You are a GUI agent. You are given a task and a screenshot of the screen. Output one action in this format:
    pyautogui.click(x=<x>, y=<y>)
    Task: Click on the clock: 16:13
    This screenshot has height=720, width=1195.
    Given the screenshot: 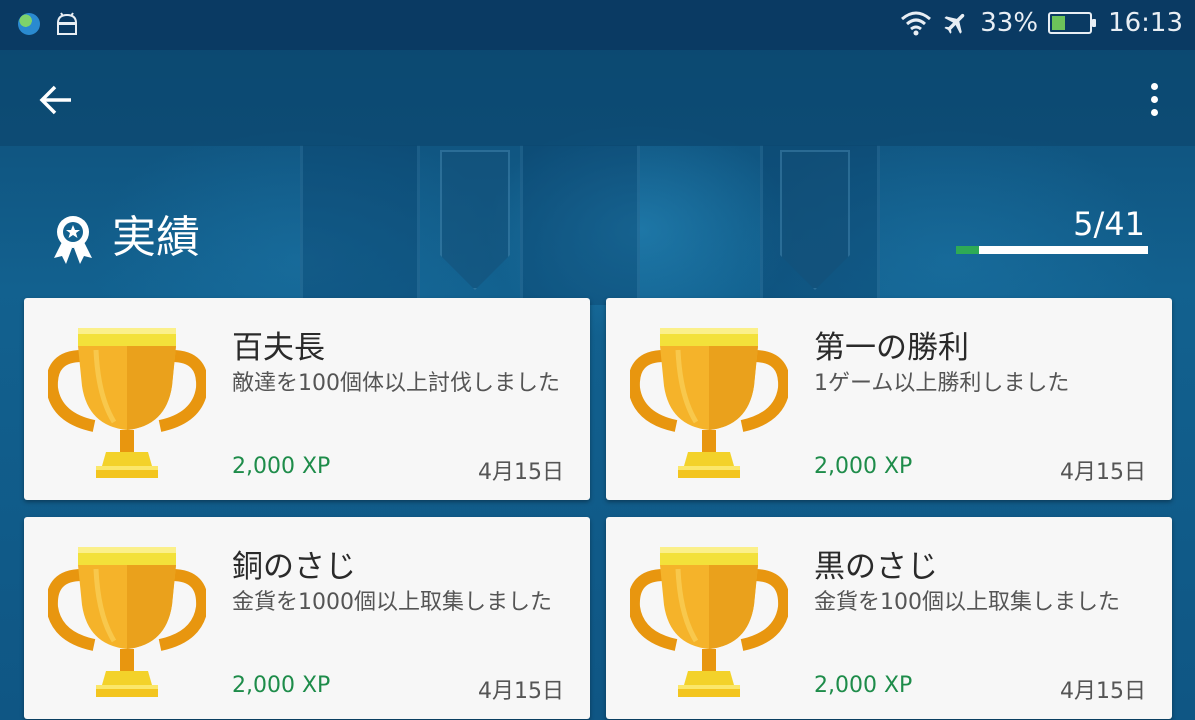 What is the action you would take?
    pyautogui.click(x=1145, y=23)
    